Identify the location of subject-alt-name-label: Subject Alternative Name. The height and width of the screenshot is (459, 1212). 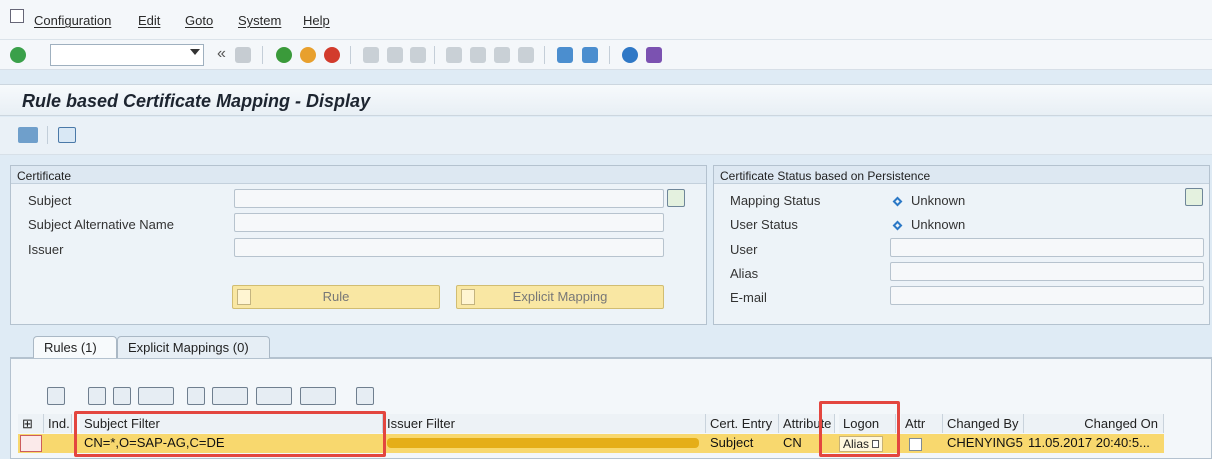
(101, 224).